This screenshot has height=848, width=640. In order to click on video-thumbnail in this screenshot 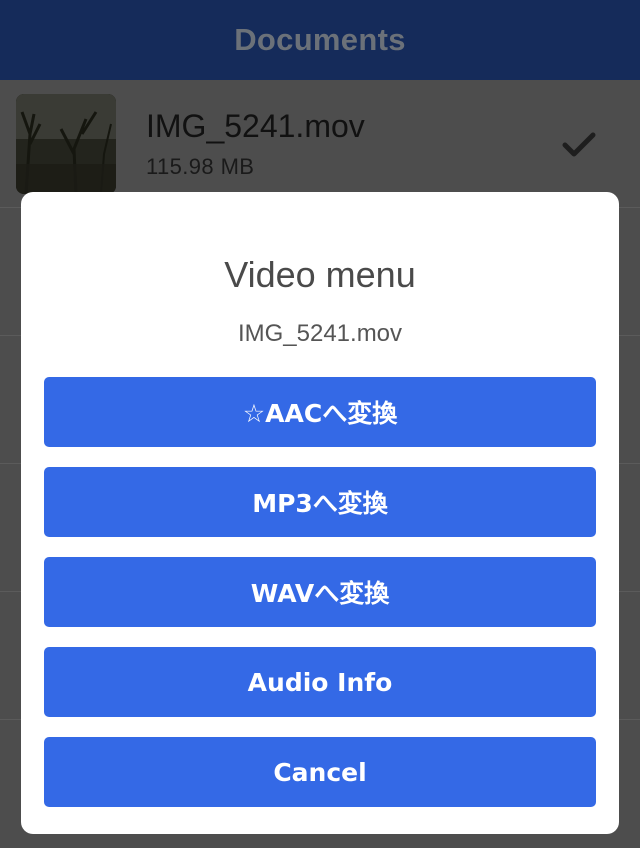, I will do `click(66, 144)`.